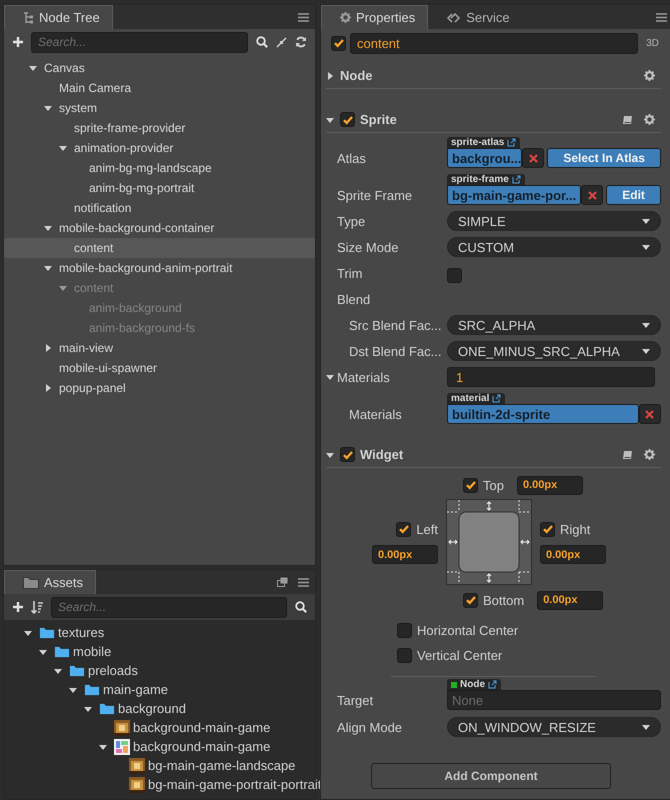 This screenshot has width=670, height=800. Describe the element at coordinates (163, 632) in the screenshot. I see `asset-row: textures` at that location.